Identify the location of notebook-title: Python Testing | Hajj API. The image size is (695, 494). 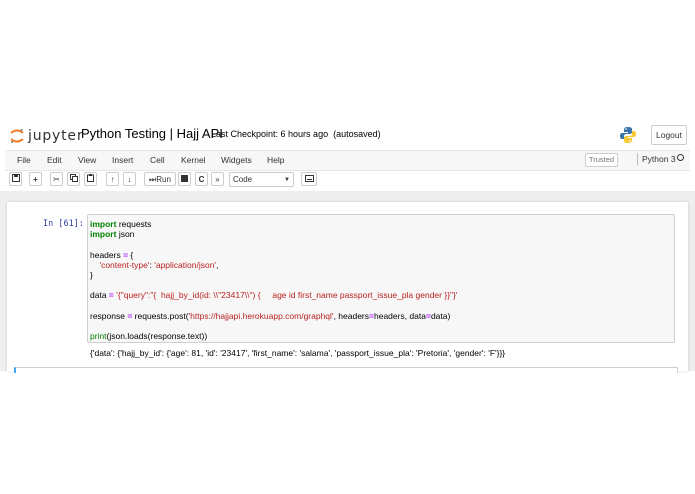
(152, 133).